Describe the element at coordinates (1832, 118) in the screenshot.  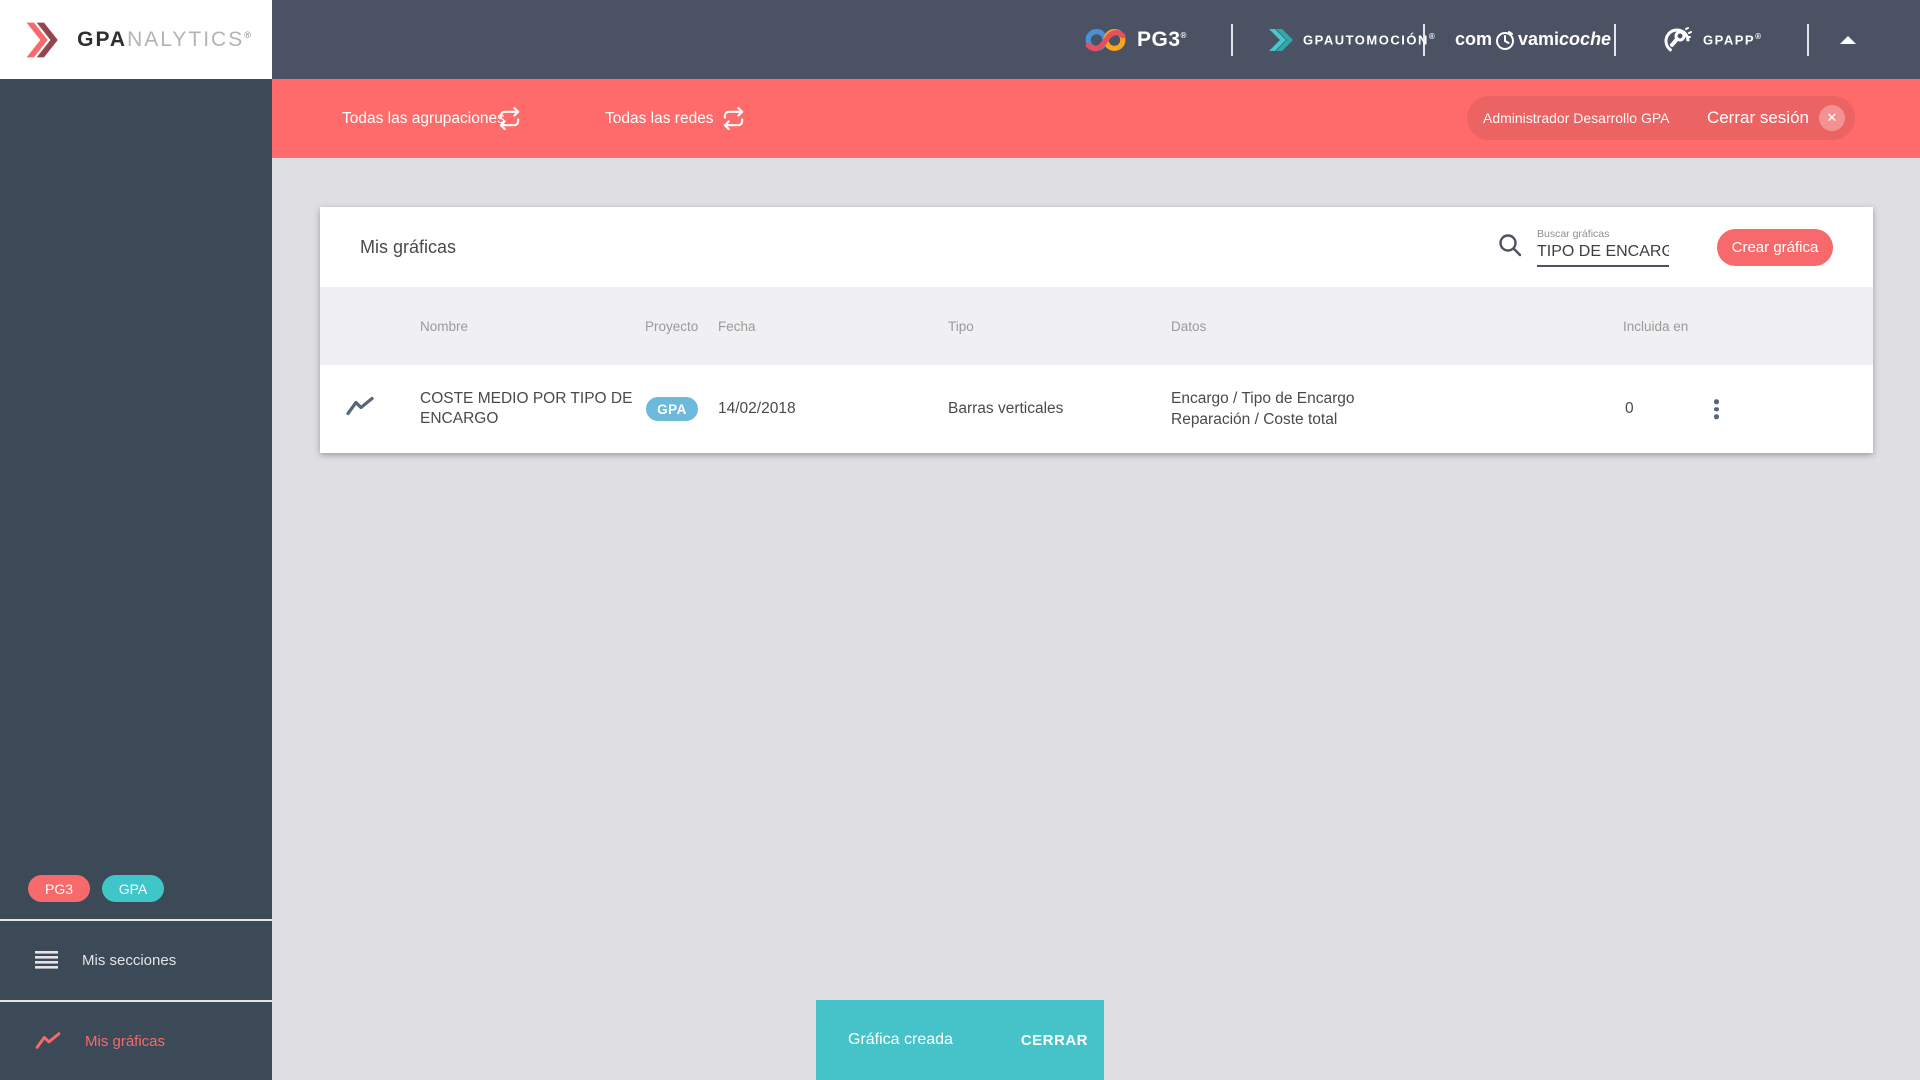
I see `logout-x-icon: ✕` at that location.